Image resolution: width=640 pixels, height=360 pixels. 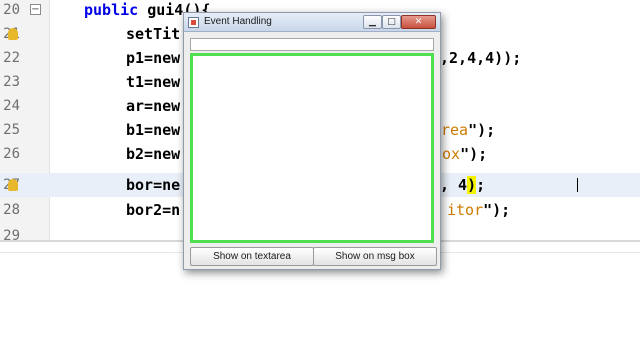 I want to click on maximize-icon: □, so click(x=391, y=22).